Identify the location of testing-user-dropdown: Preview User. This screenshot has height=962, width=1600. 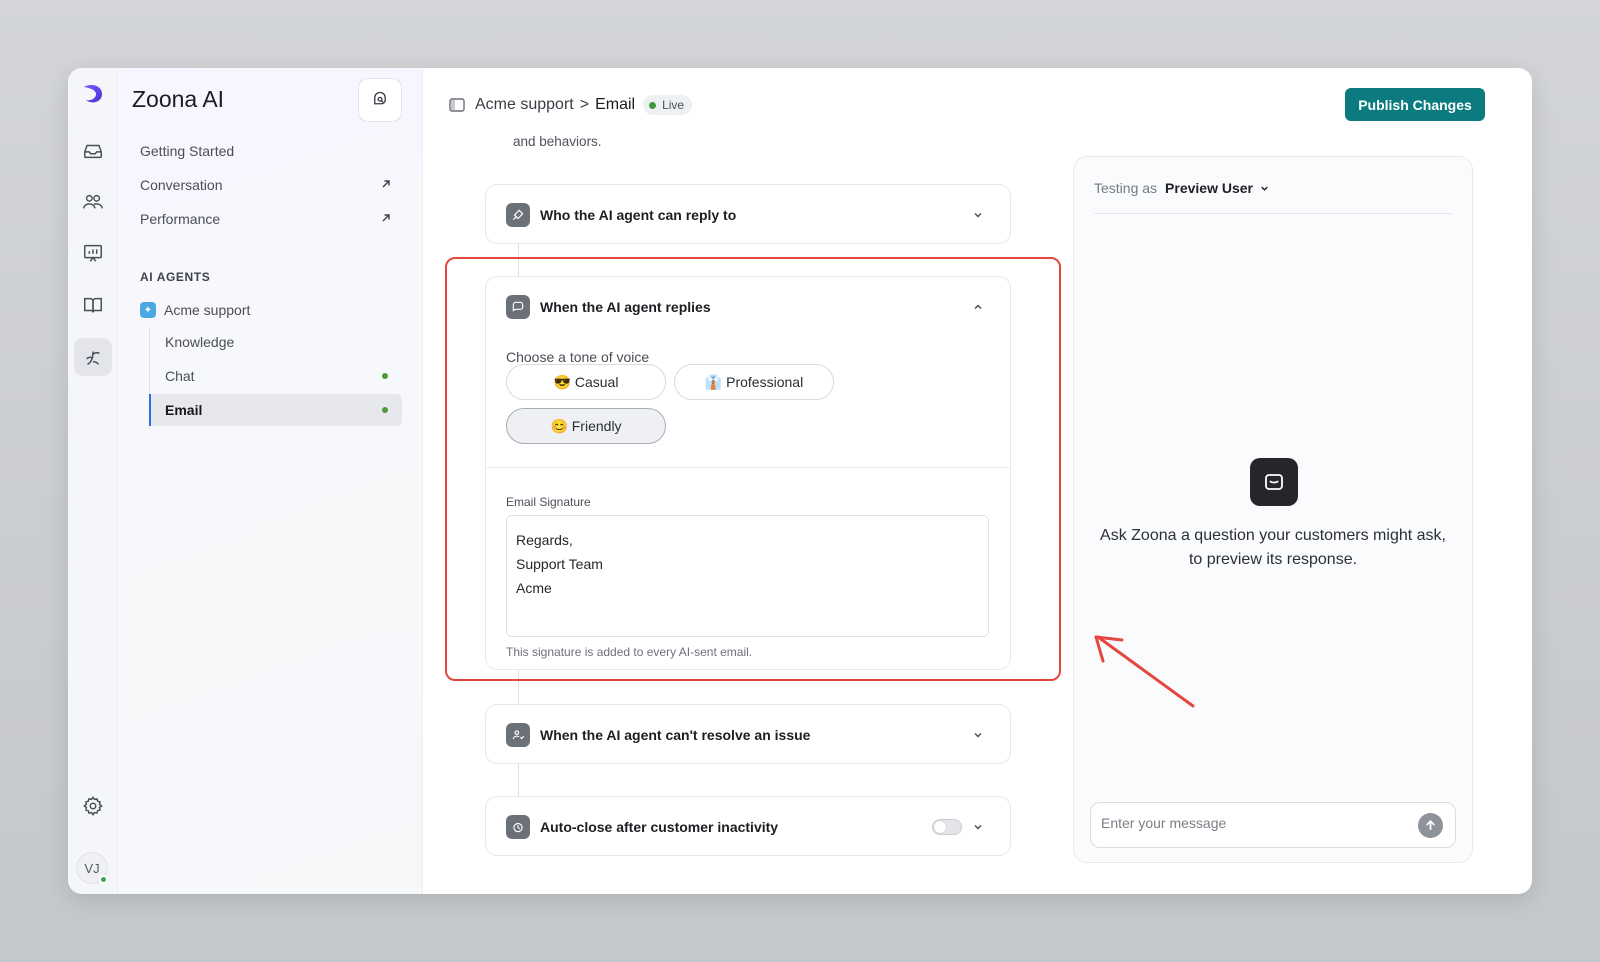
(1209, 188).